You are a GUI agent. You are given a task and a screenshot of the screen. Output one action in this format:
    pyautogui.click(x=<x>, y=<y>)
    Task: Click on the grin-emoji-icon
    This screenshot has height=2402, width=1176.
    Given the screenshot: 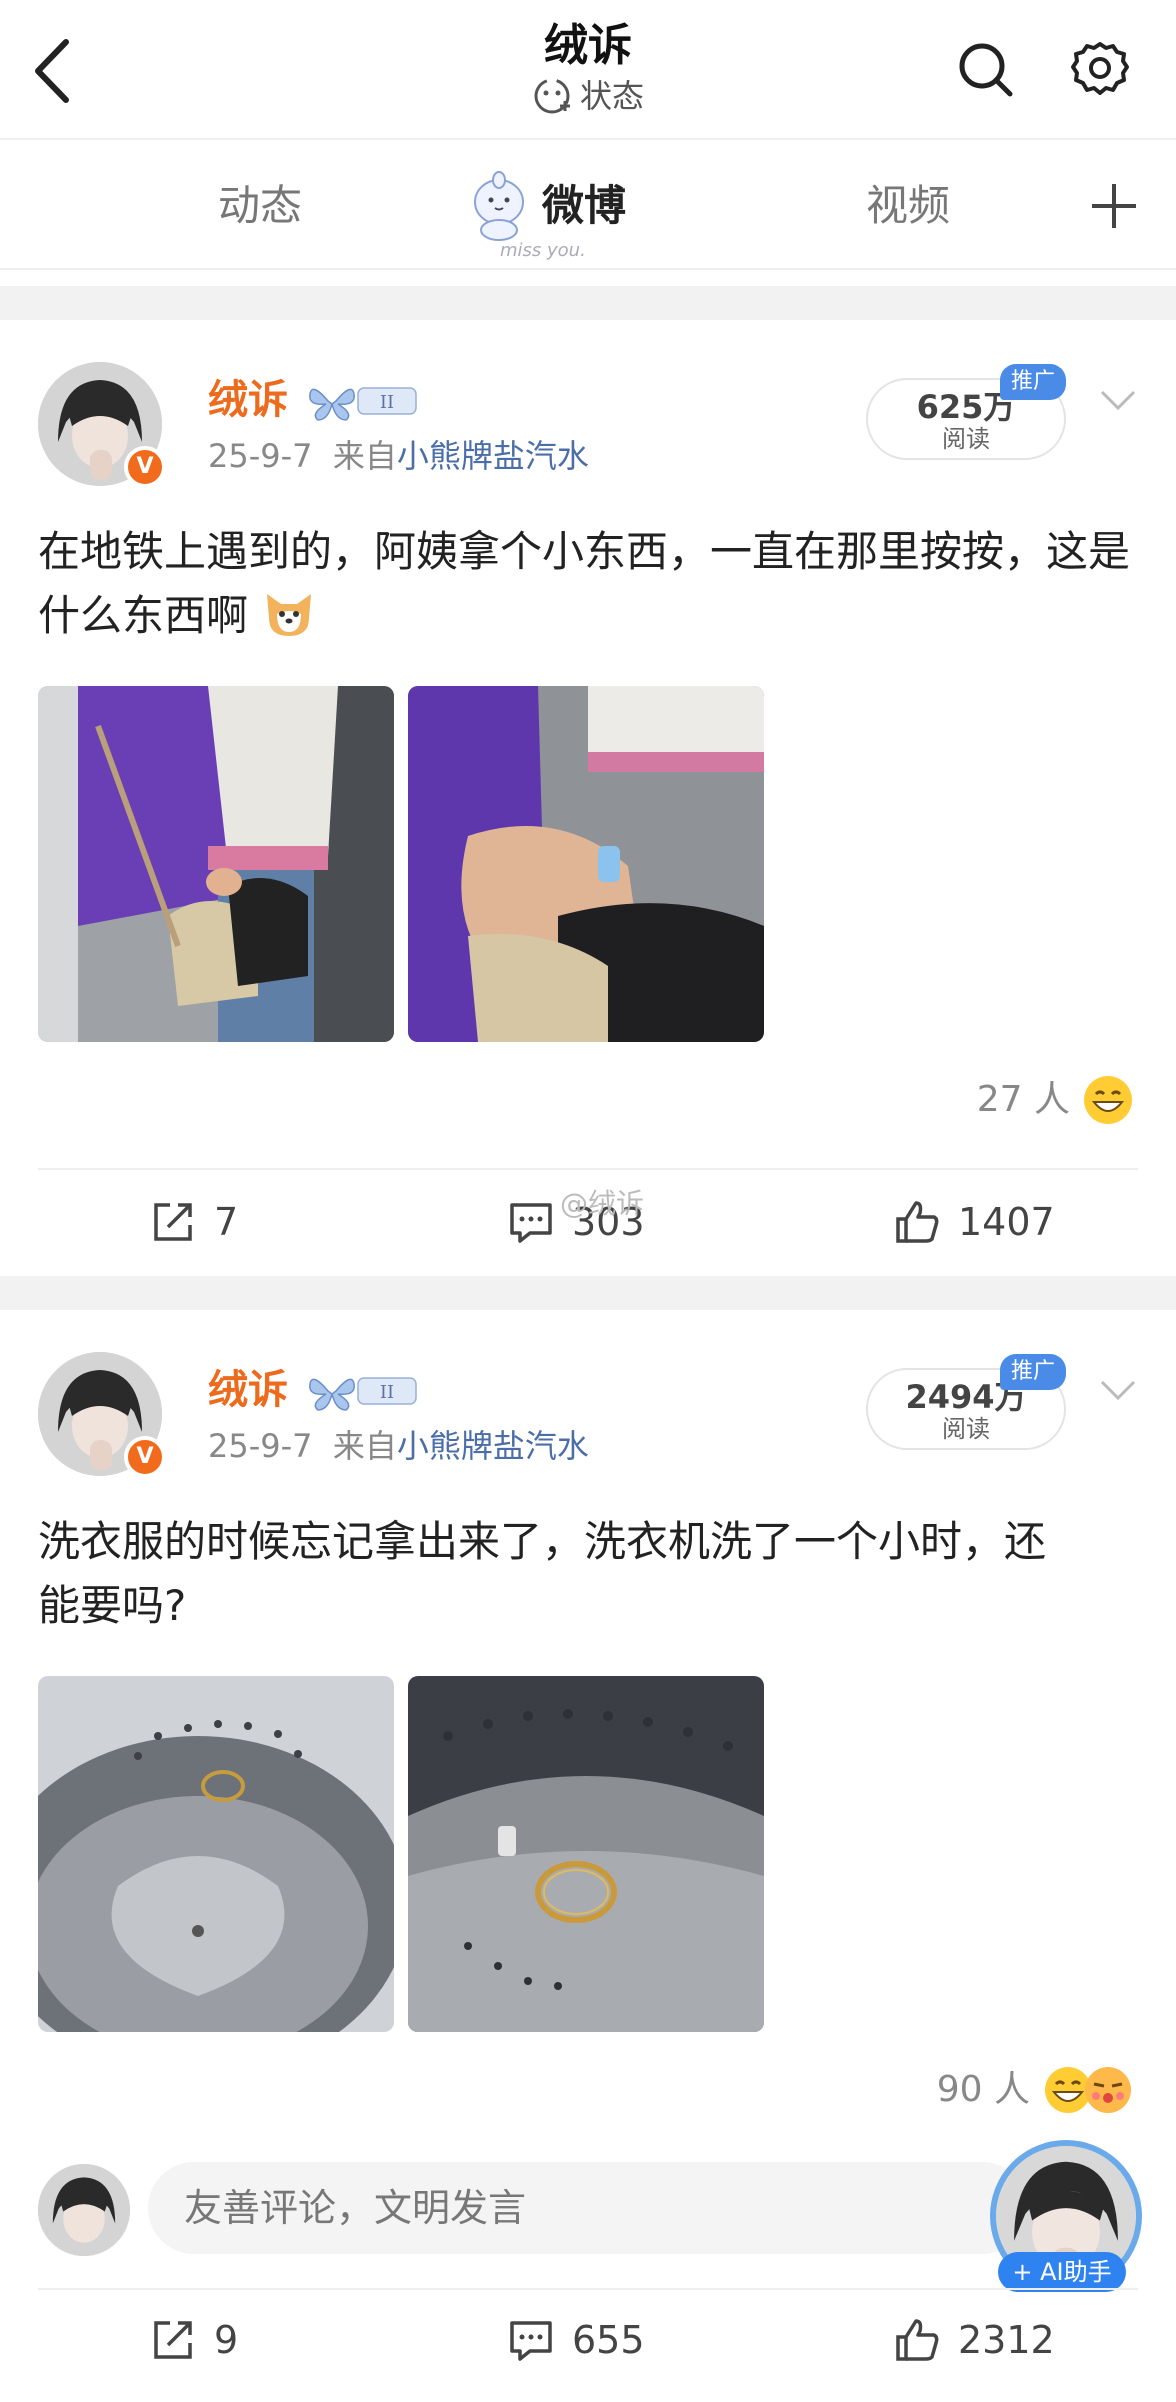 What is the action you would take?
    pyautogui.click(x=1108, y=1100)
    